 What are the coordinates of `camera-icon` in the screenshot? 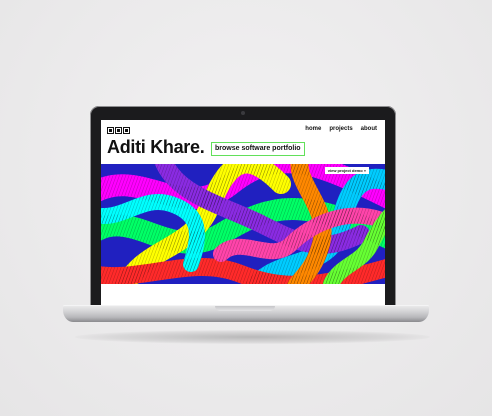 It's located at (243, 113).